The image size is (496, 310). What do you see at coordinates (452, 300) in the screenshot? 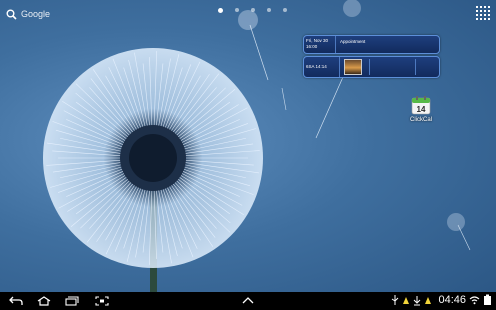
I see `status-clock: 04:46` at bounding box center [452, 300].